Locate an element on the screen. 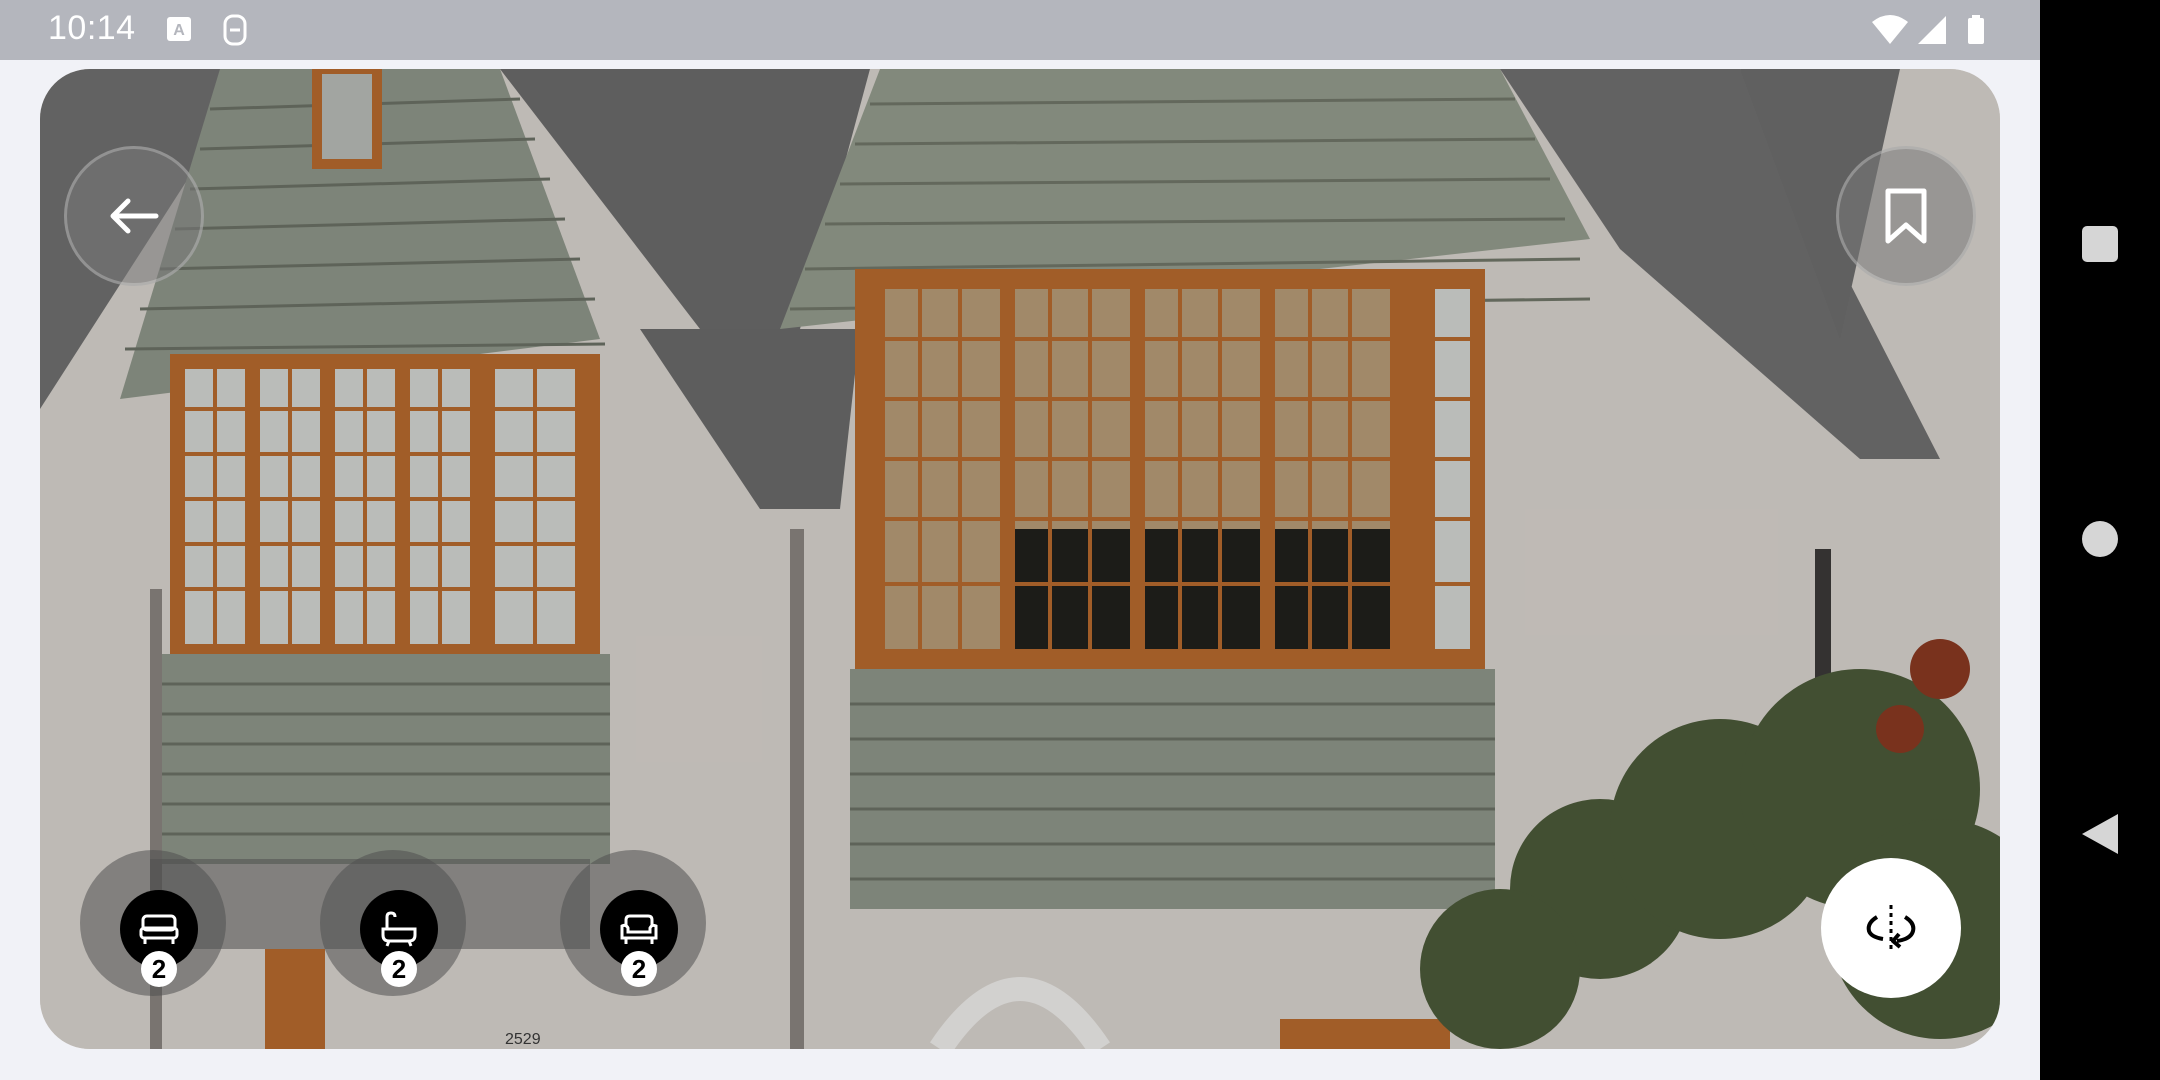 Image resolution: width=2160 pixels, height=1080 pixels. status-bar: 10:14 A is located at coordinates (1020, 30).